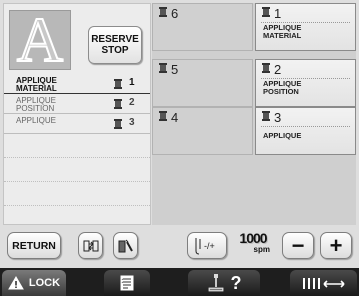  I want to click on bottom-tab-bar: LOCK ?, so click(179, 282).